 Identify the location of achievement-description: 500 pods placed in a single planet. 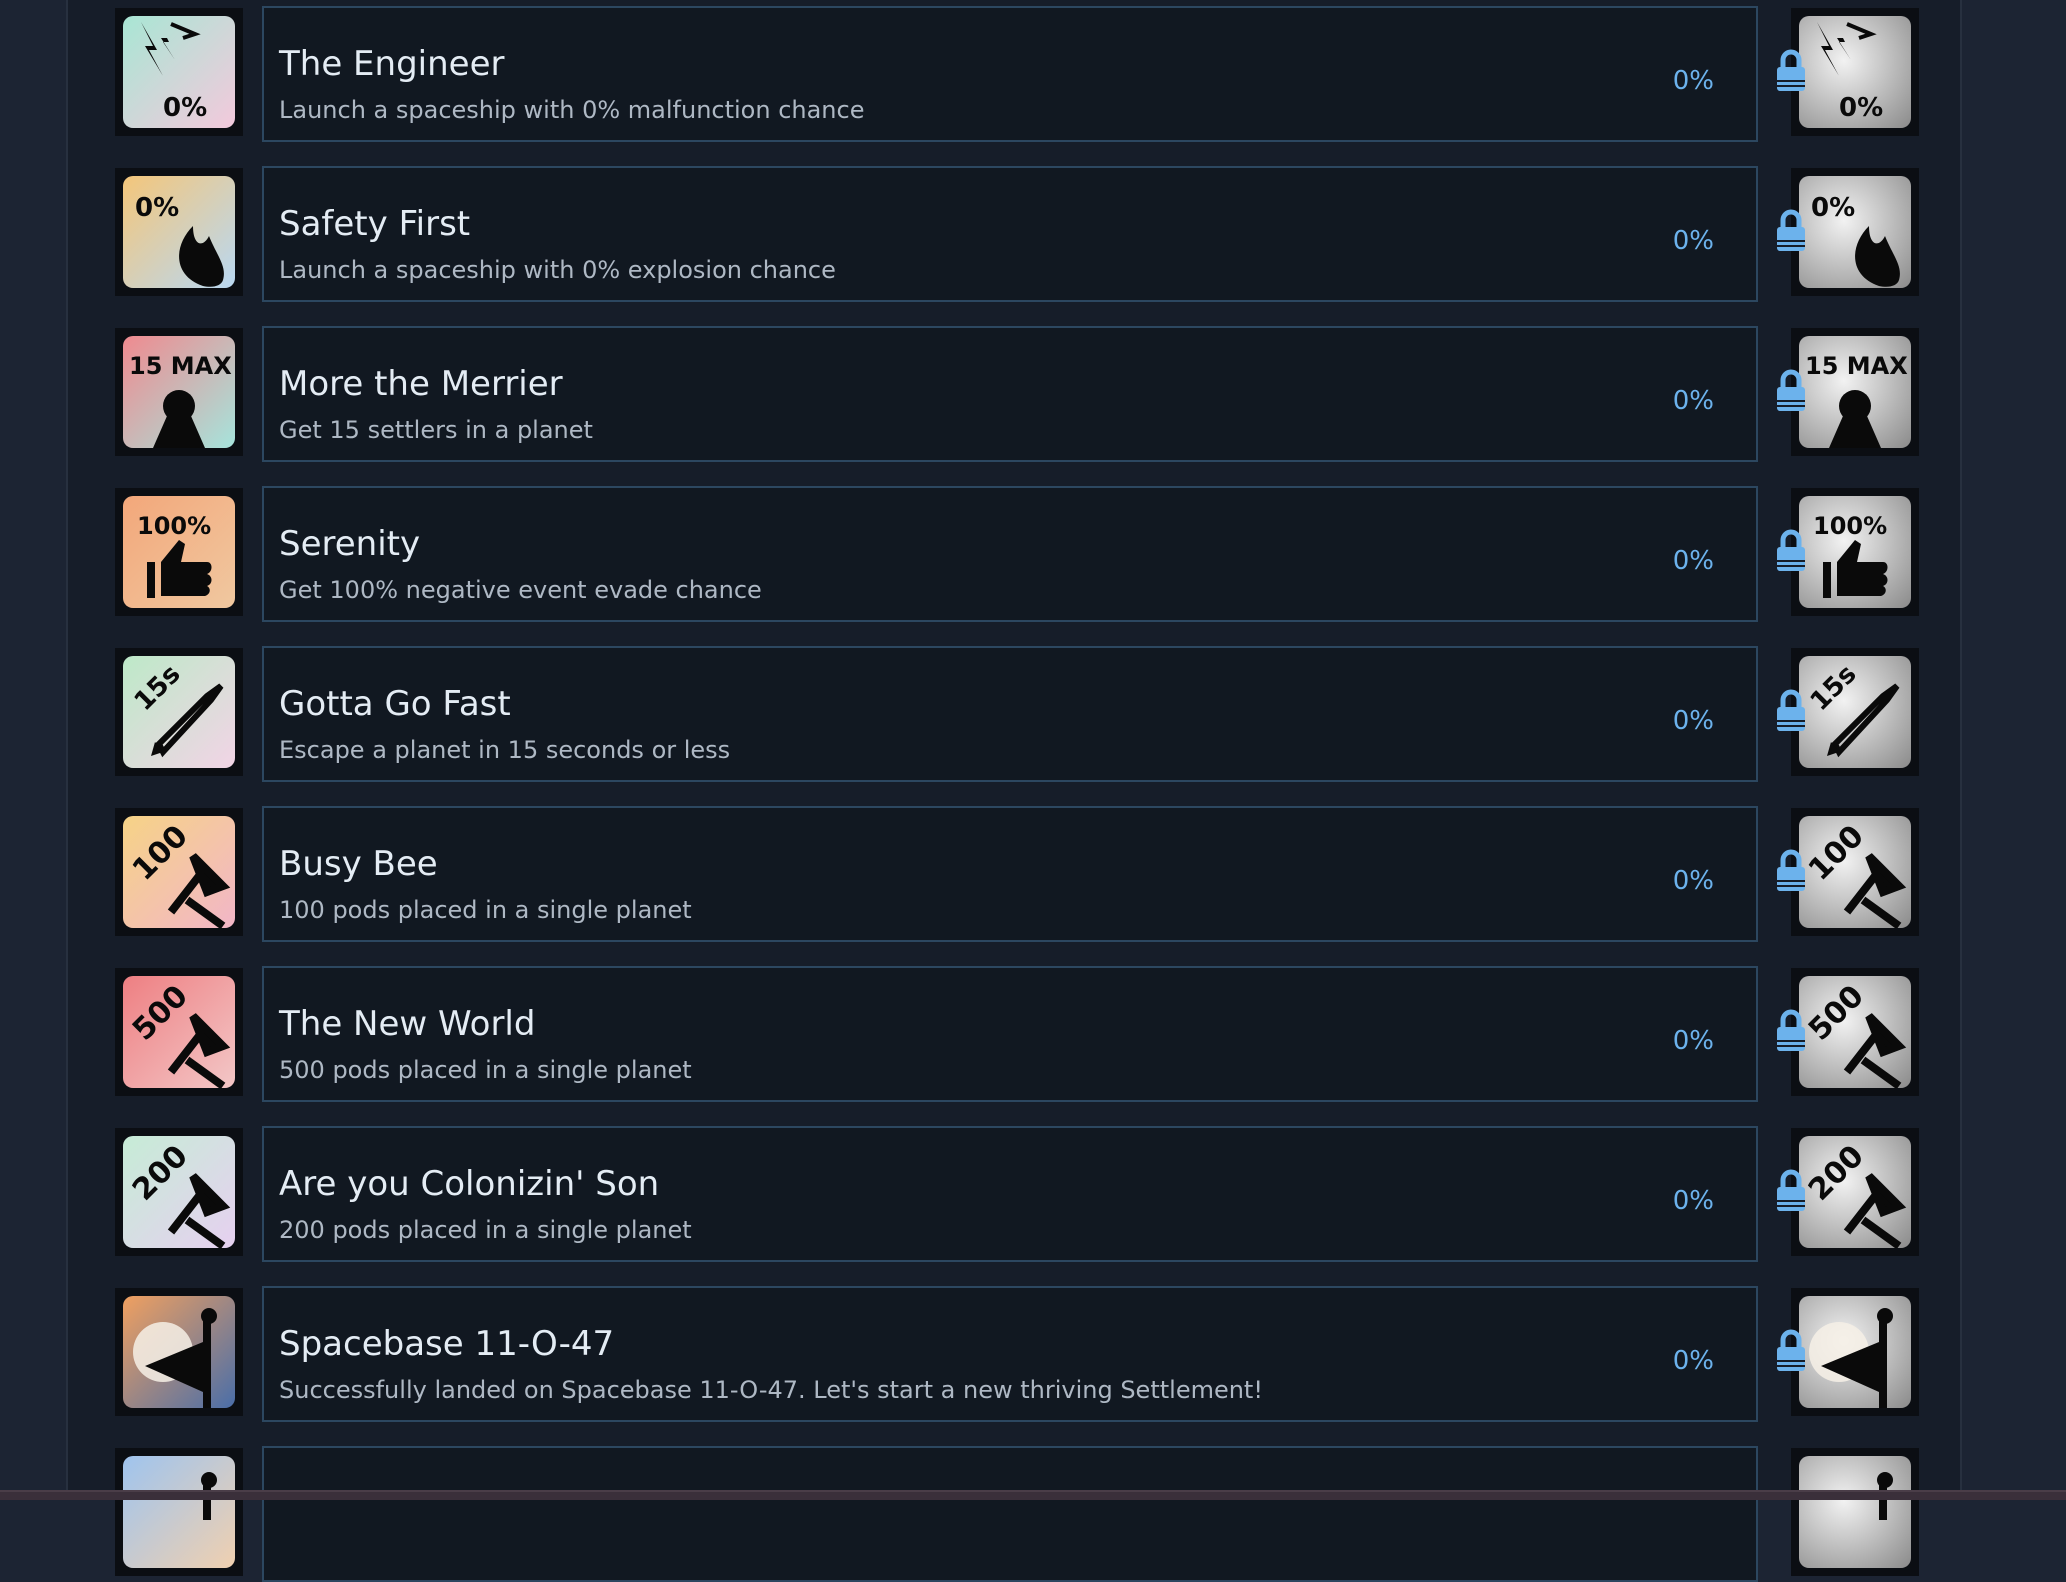
(485, 1070).